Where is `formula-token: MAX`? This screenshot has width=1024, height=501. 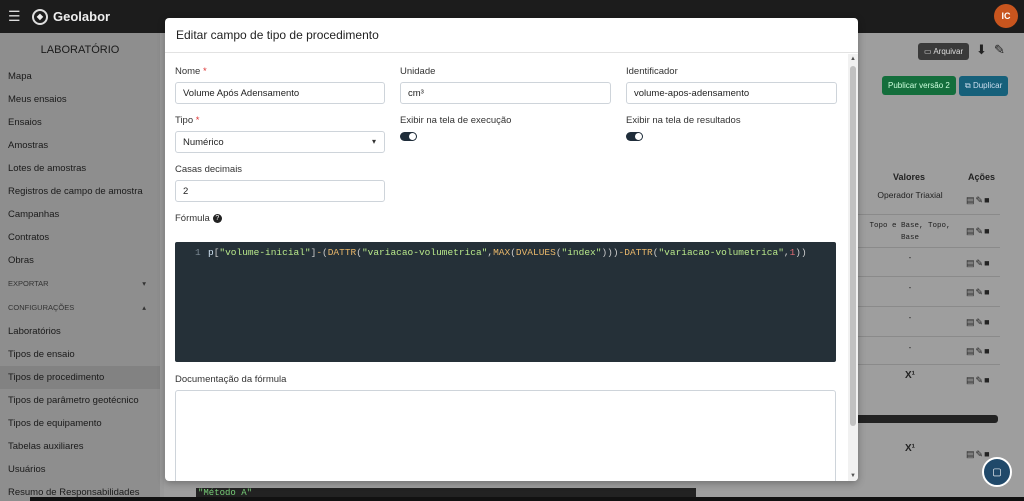 formula-token: MAX is located at coordinates (502, 252).